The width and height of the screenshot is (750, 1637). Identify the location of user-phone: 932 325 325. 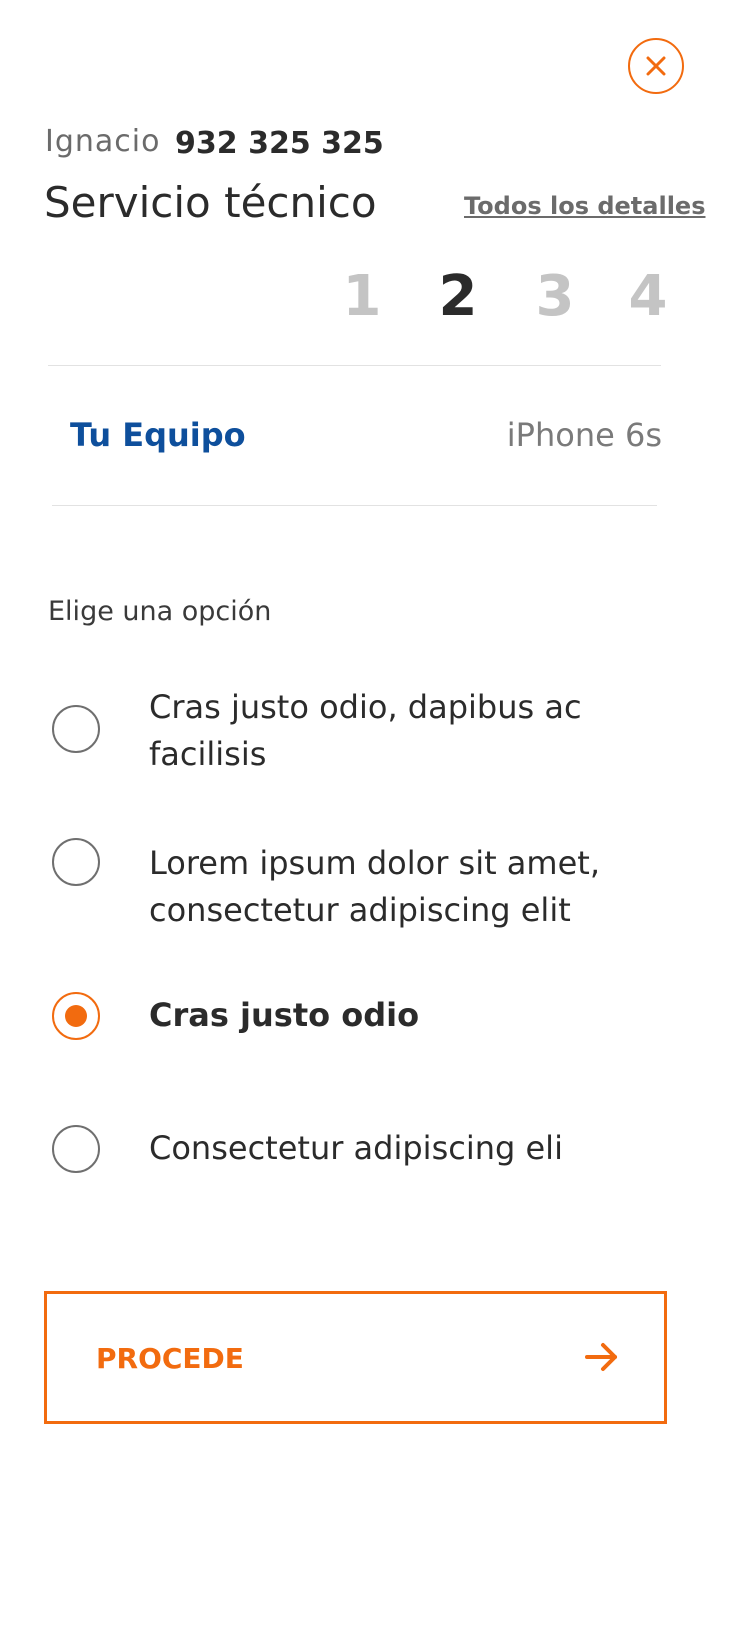
(279, 143).